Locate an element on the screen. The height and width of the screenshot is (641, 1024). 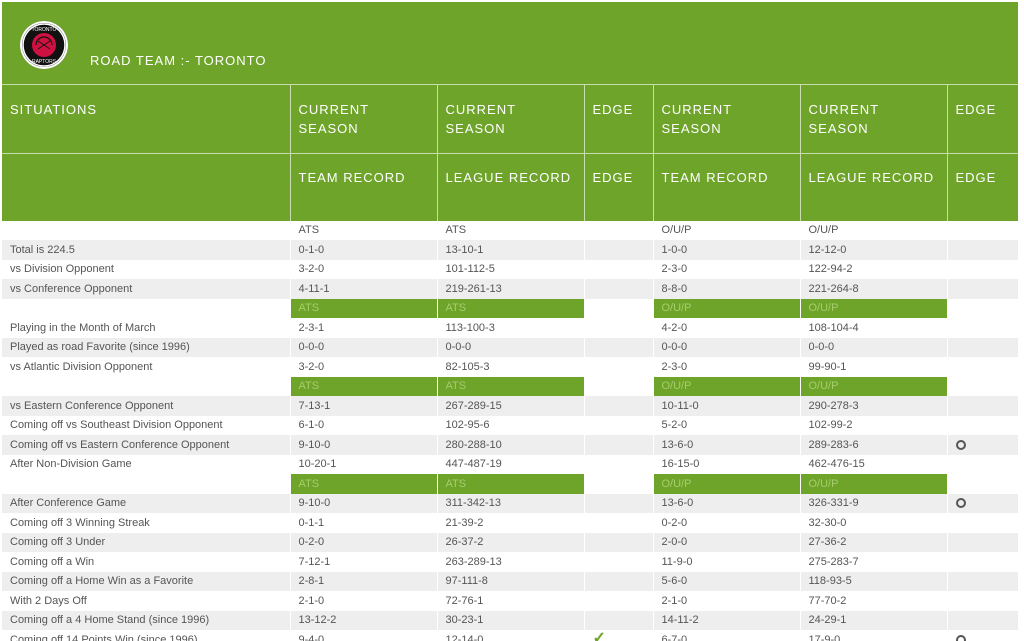
cell-league-ou: 326-331-9 is located at coordinates (874, 503).